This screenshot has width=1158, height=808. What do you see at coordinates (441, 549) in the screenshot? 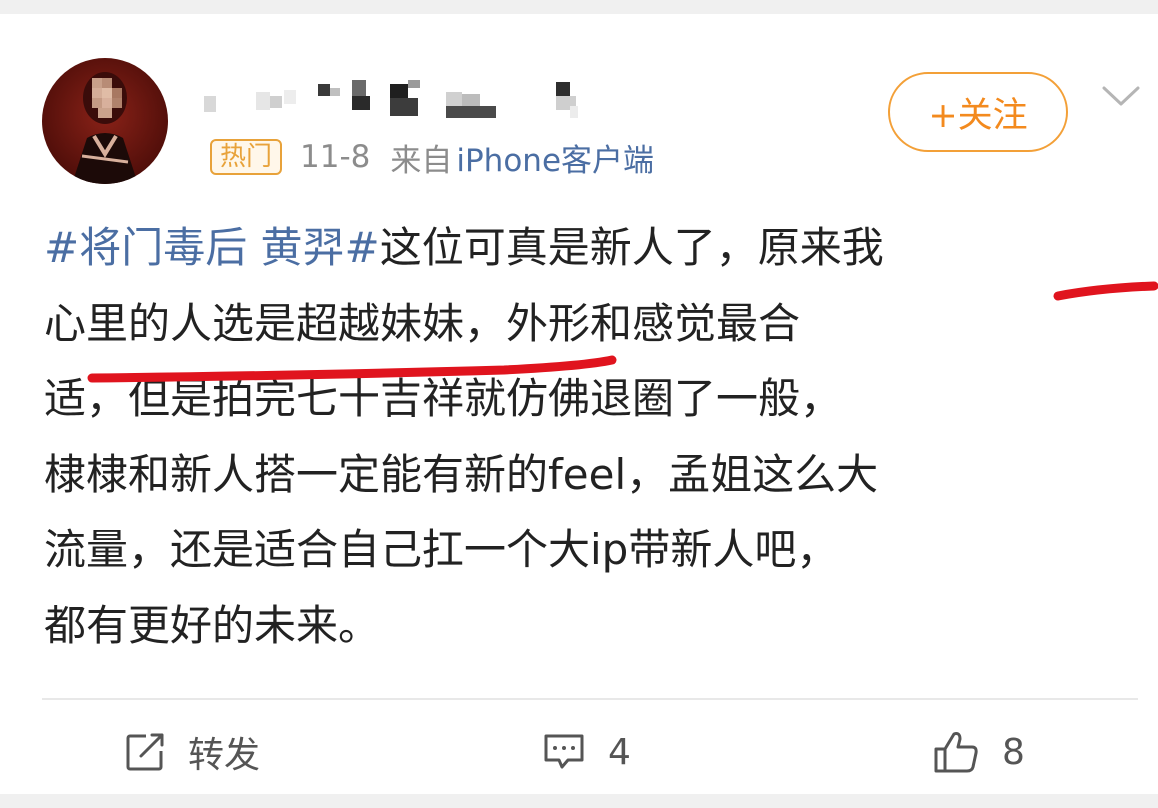
I see `content-line-5: 流量，还是适合自己扛一个大ip带新人吧，` at bounding box center [441, 549].